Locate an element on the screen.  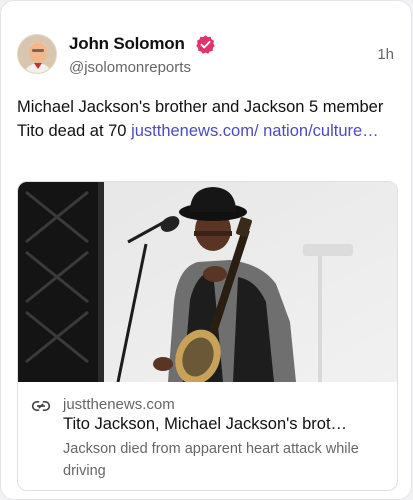
card-domain: justthenews.com is located at coordinates (119, 404).